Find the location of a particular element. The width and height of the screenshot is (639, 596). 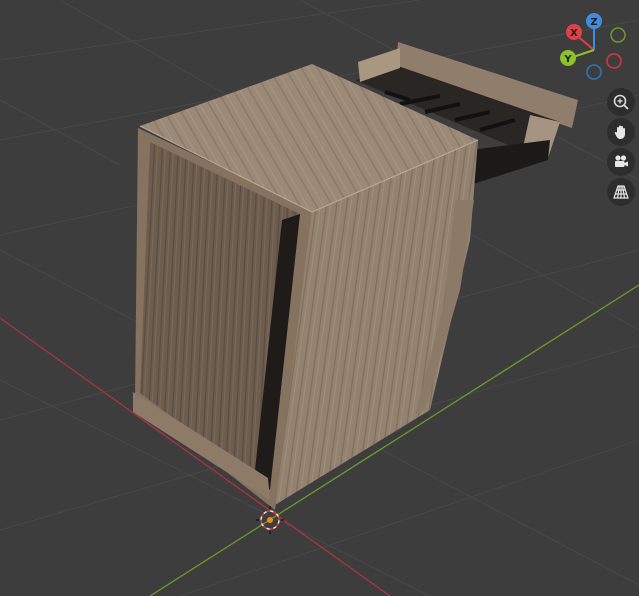

gizmo-y-label: Y is located at coordinates (567, 59).